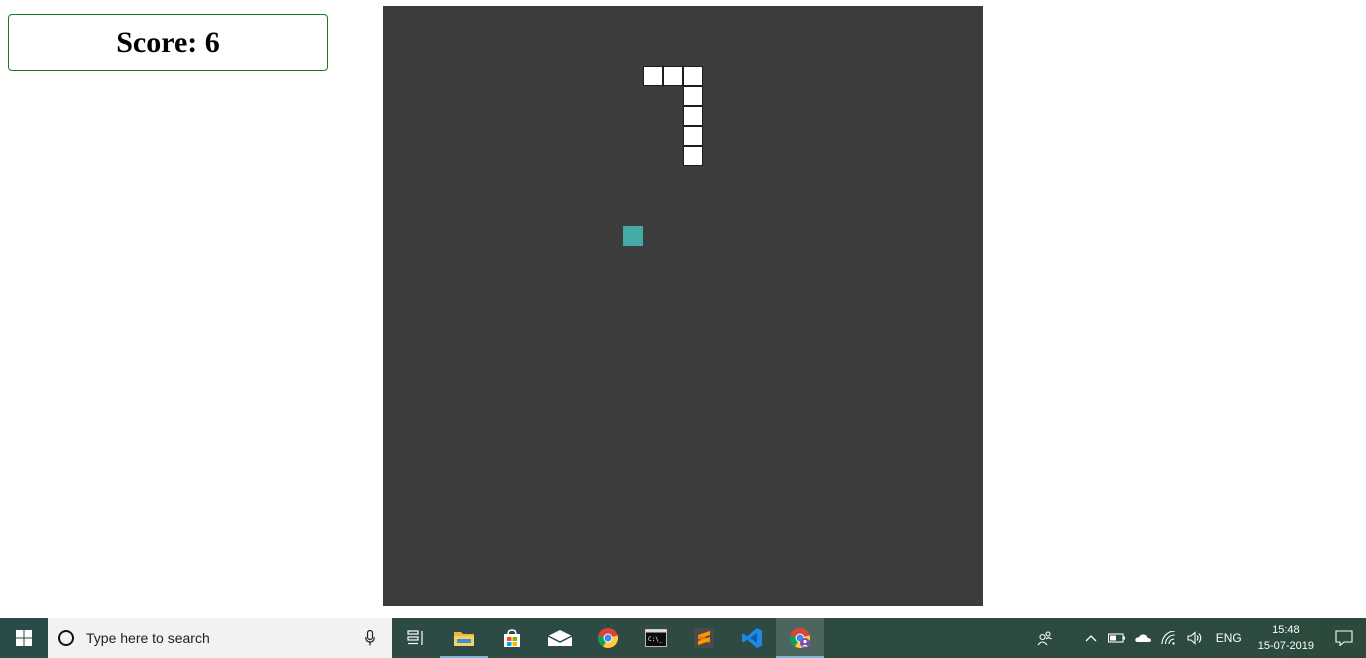 The width and height of the screenshot is (1366, 658). Describe the element at coordinates (66, 638) in the screenshot. I see `cortana-icon` at that location.